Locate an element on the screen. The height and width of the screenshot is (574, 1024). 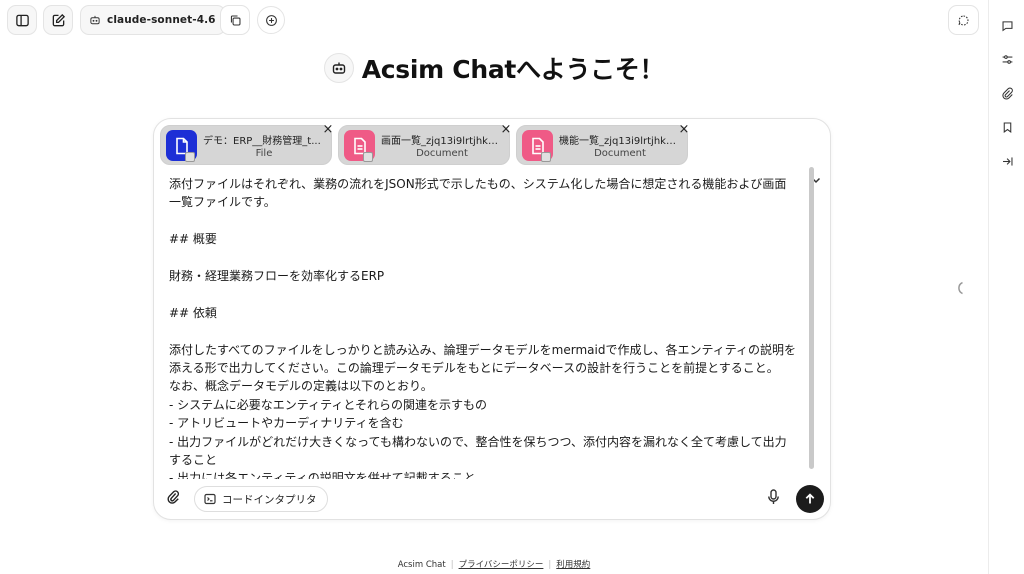
bookmarks-button is located at coordinates (1007, 127).